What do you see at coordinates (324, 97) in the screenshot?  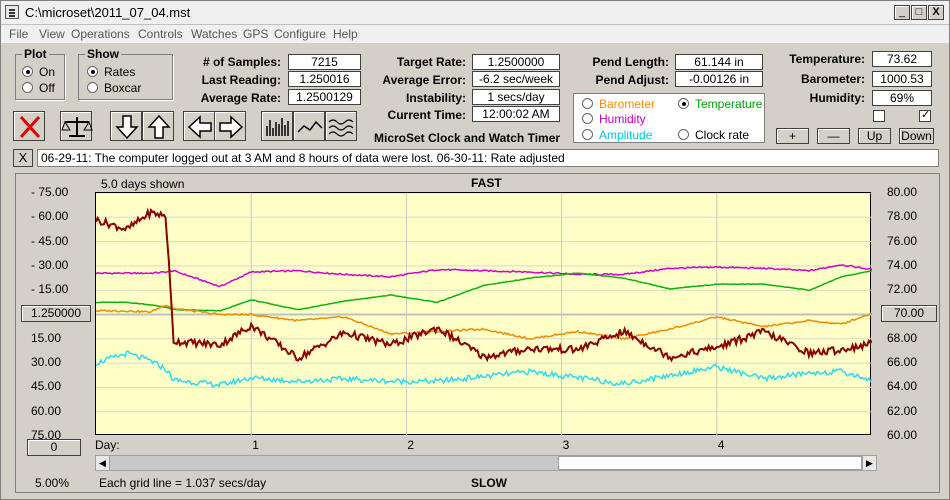 I see `average-rate-value: 1.2500129` at bounding box center [324, 97].